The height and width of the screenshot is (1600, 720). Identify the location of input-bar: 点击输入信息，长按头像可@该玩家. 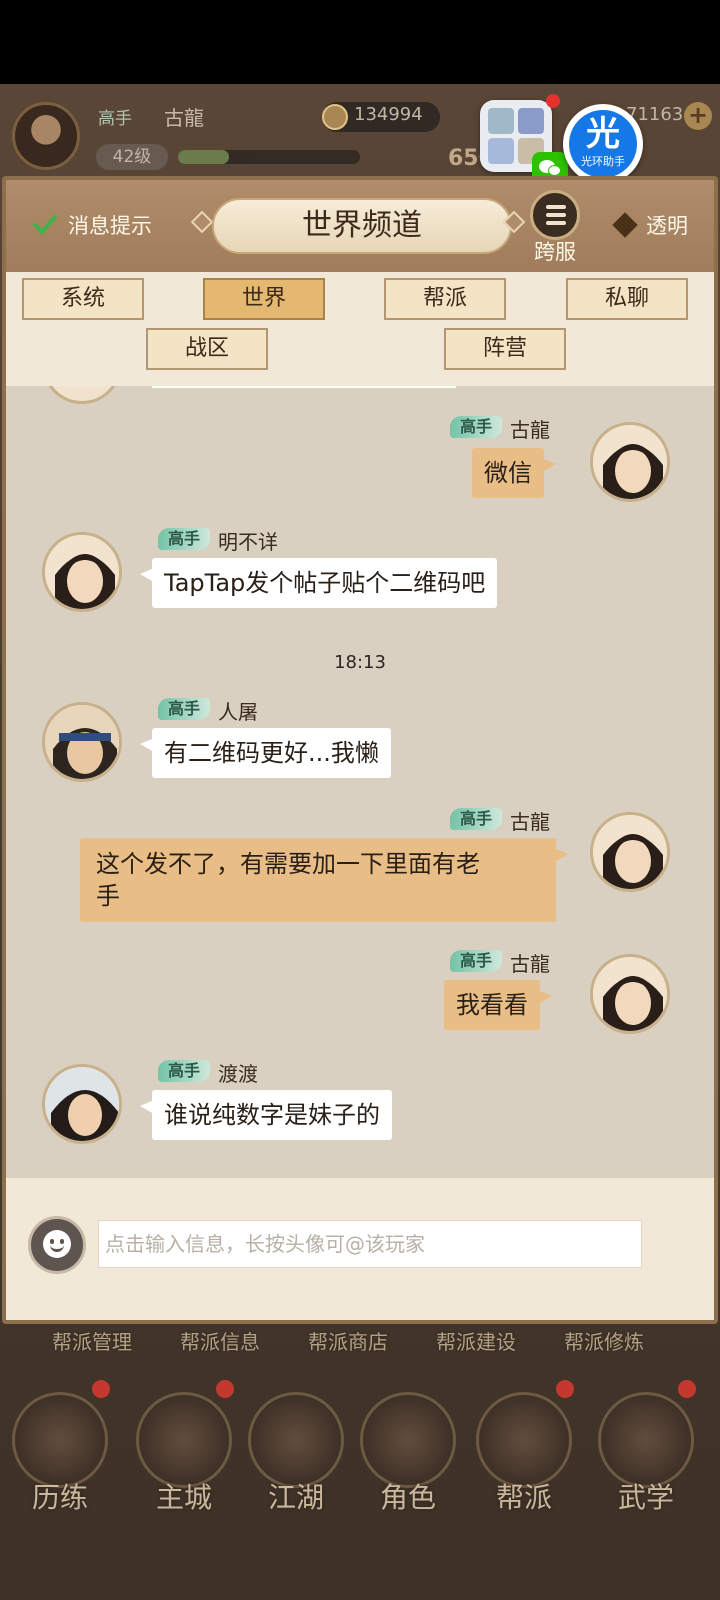
(360, 1249).